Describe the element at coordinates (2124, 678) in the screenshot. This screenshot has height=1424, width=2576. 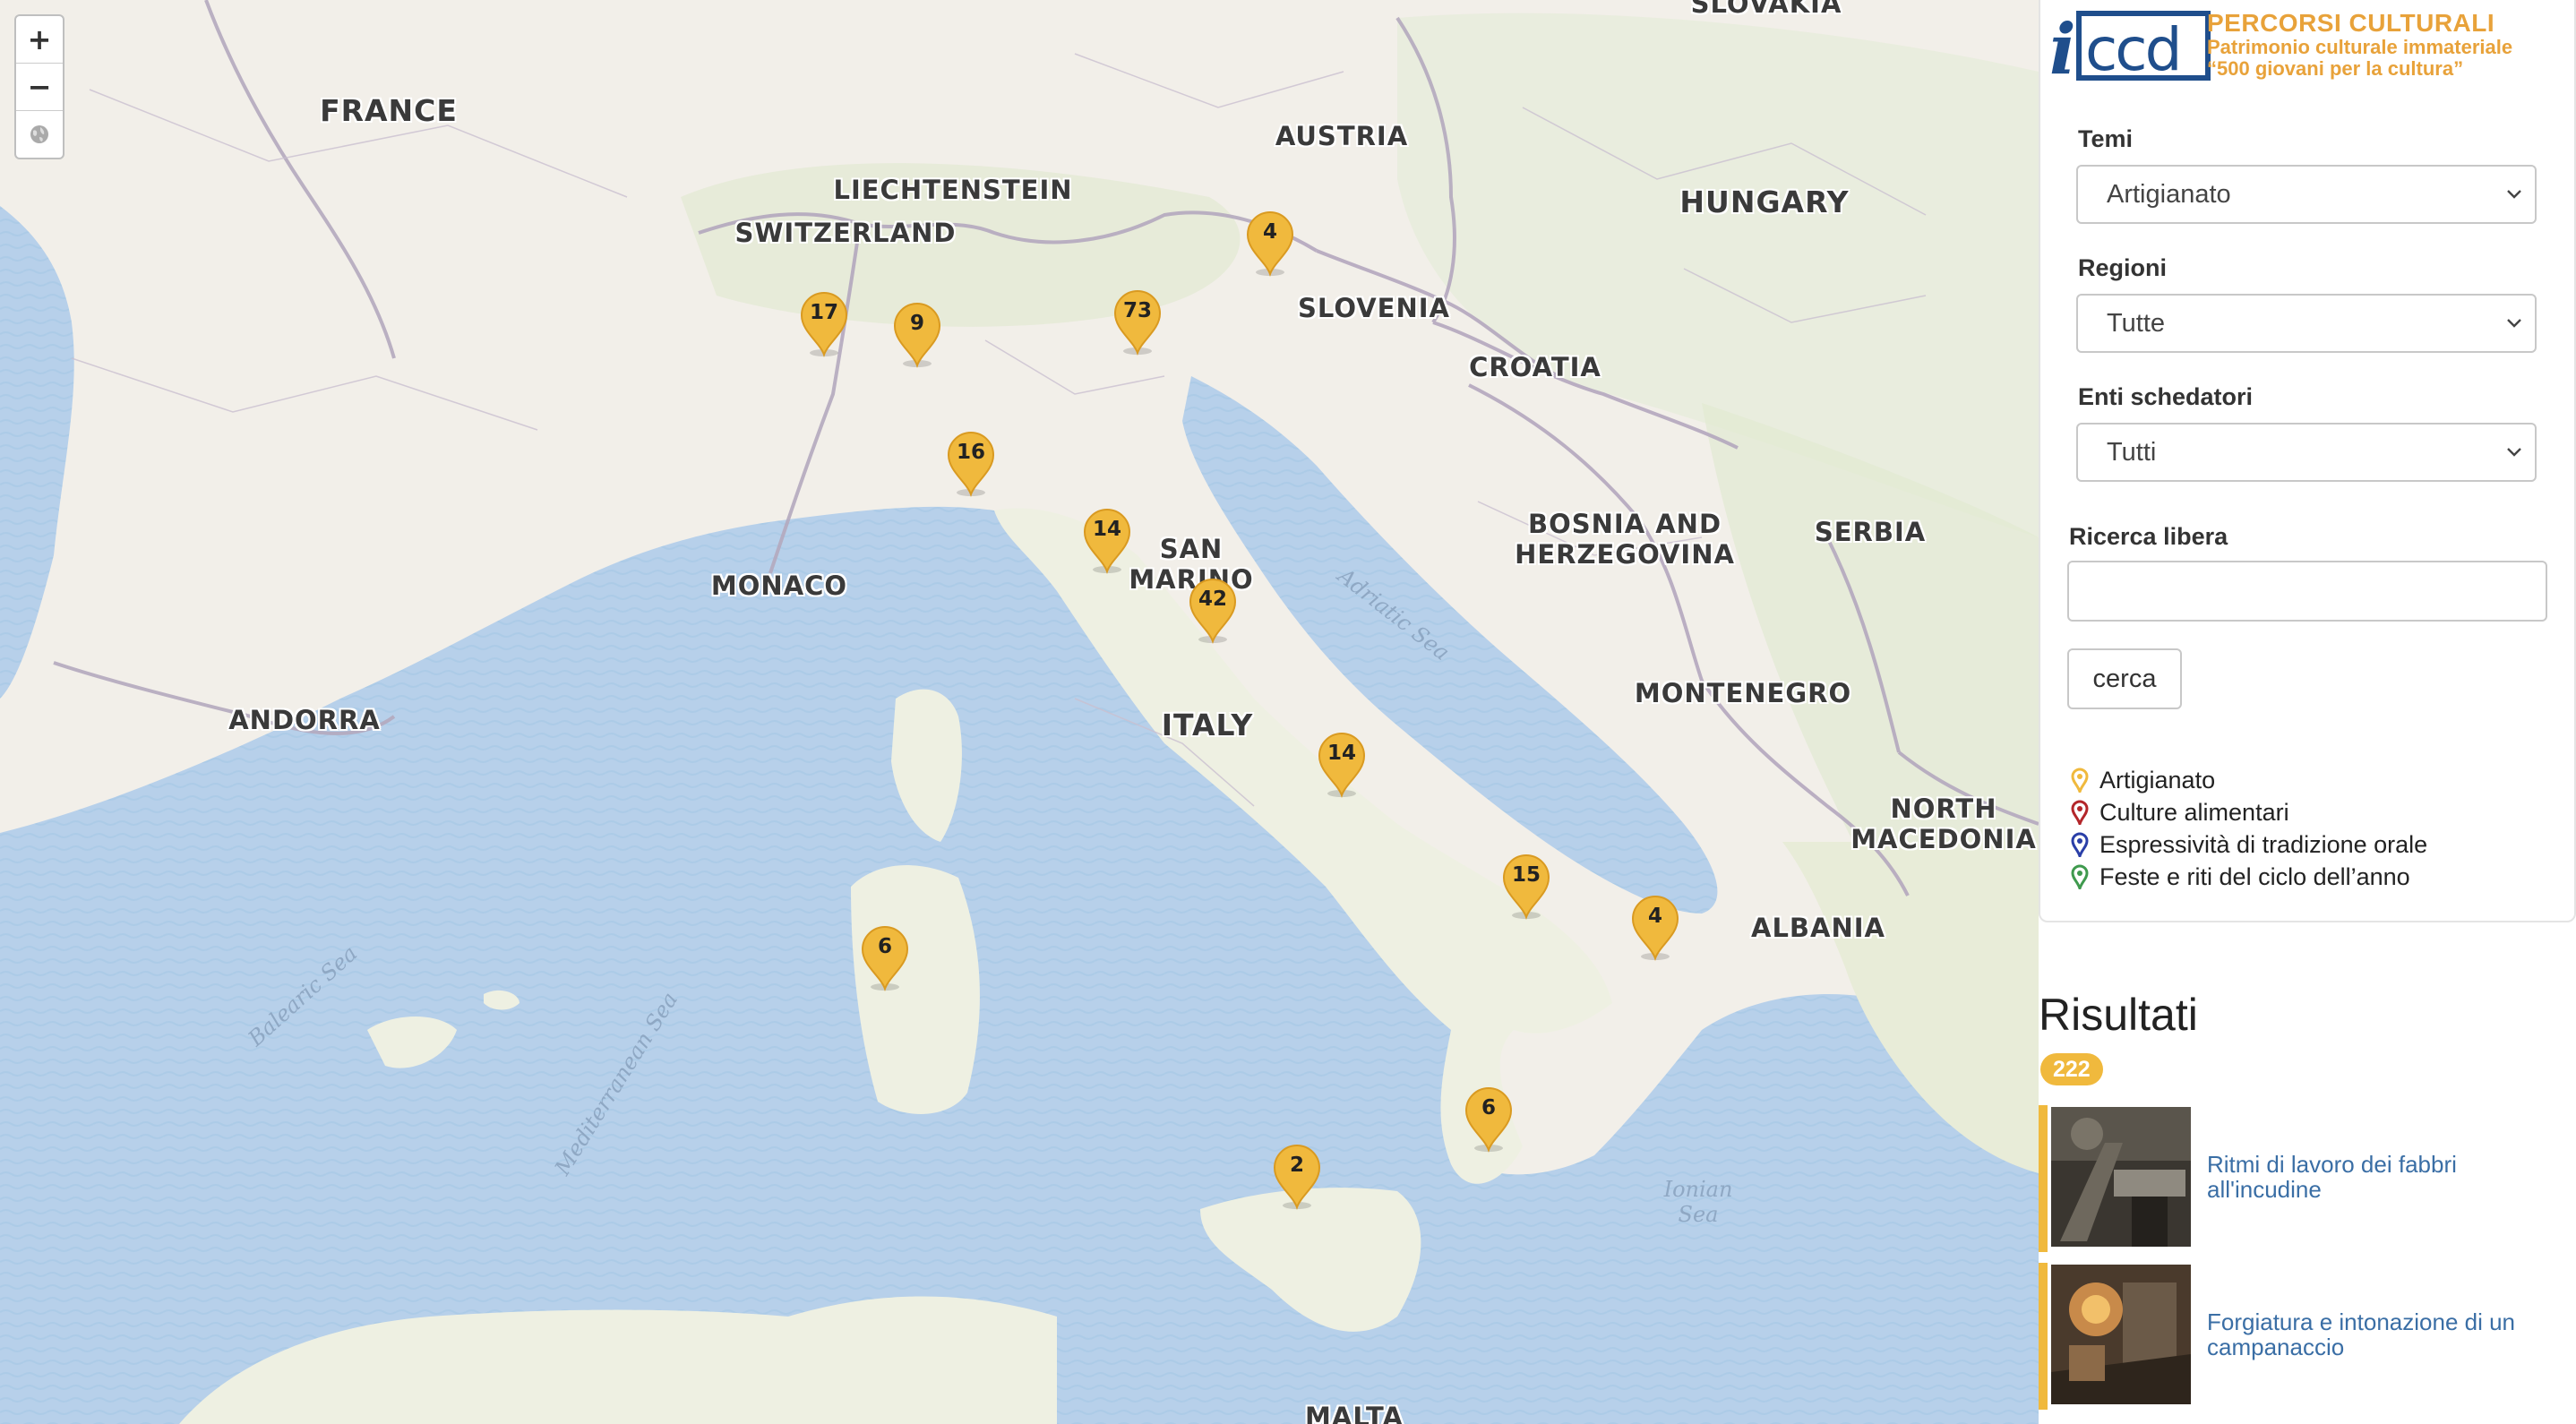
I see `search-button: cerca` at that location.